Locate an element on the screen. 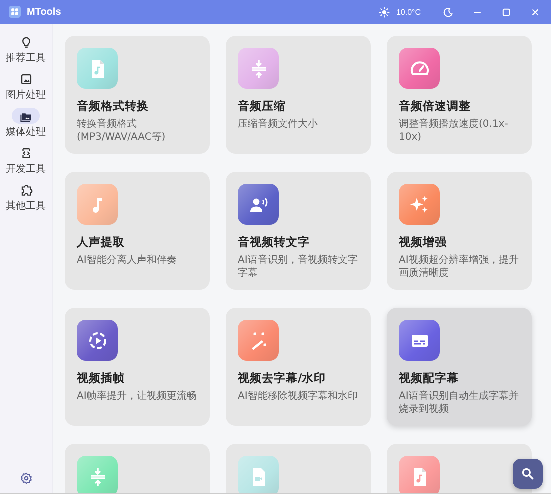  moon-icon is located at coordinates (448, 12).